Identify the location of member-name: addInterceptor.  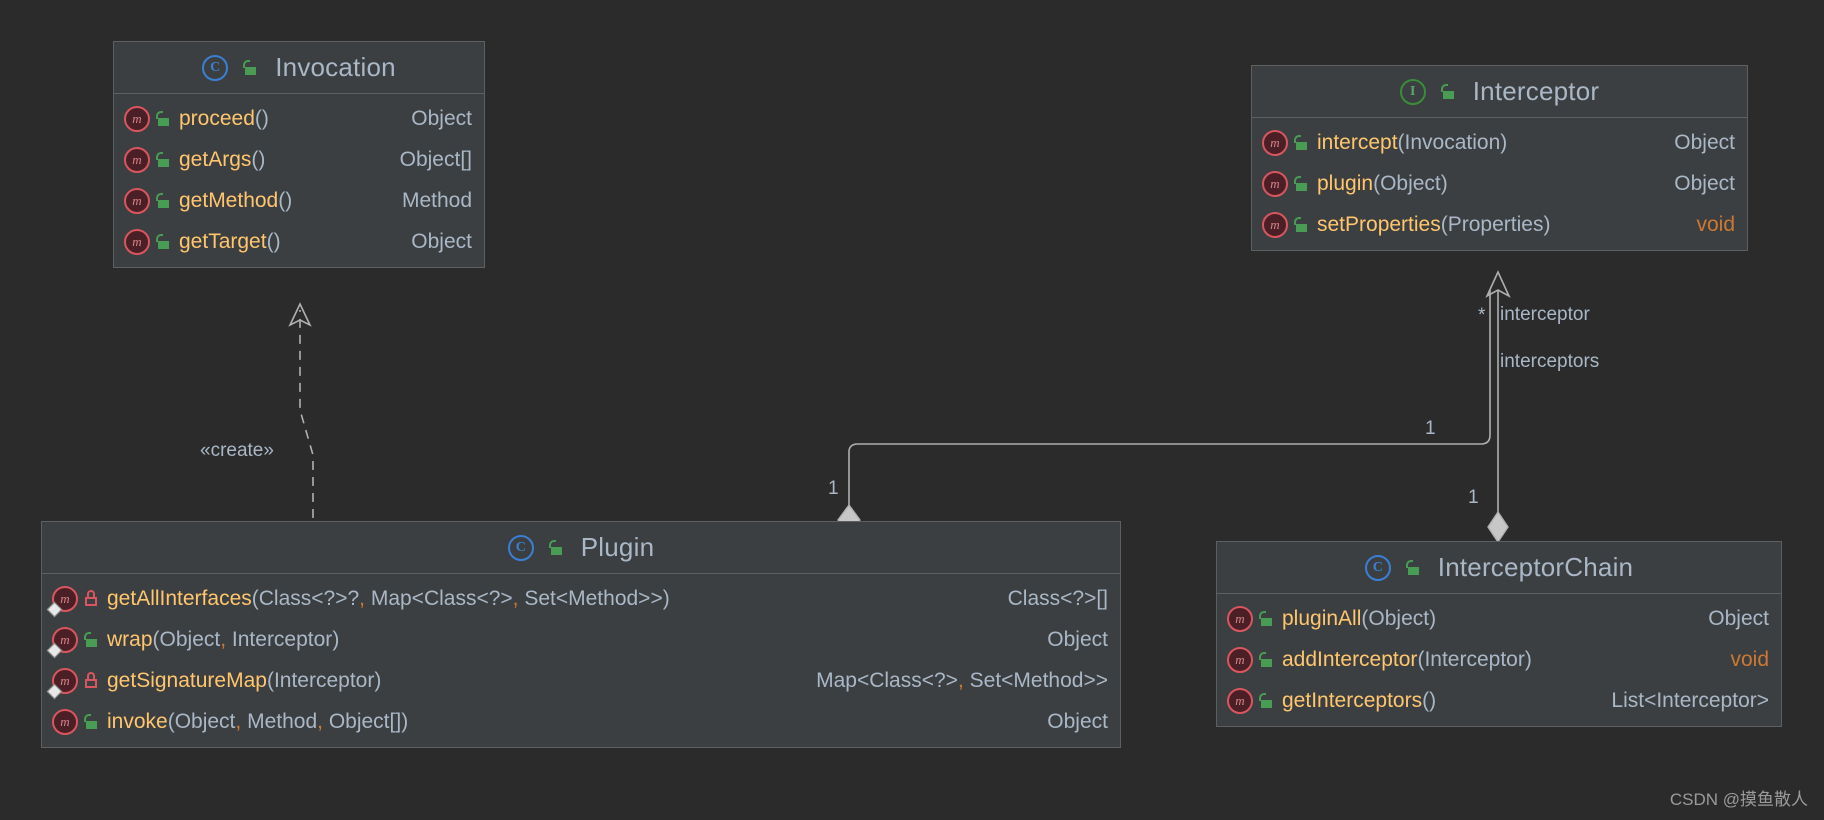
(1350, 659).